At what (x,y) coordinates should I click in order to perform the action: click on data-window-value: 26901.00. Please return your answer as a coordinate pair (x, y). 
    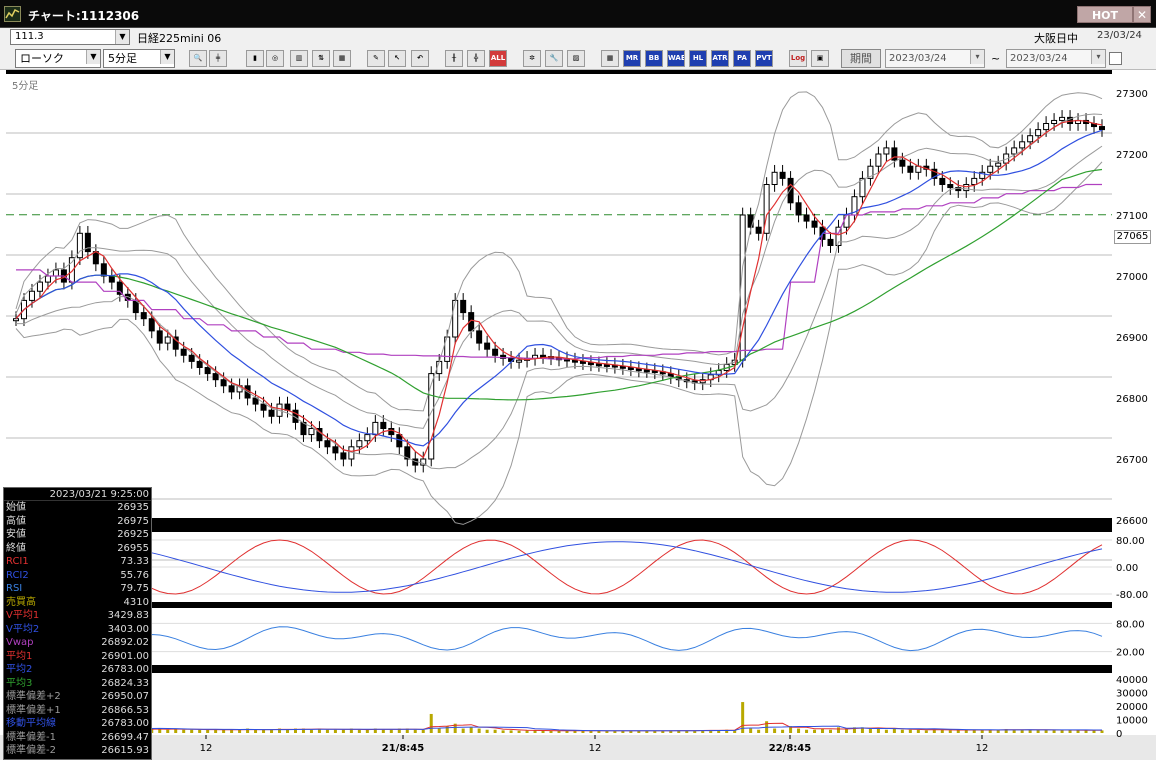
    Looking at the image, I should click on (125, 656).